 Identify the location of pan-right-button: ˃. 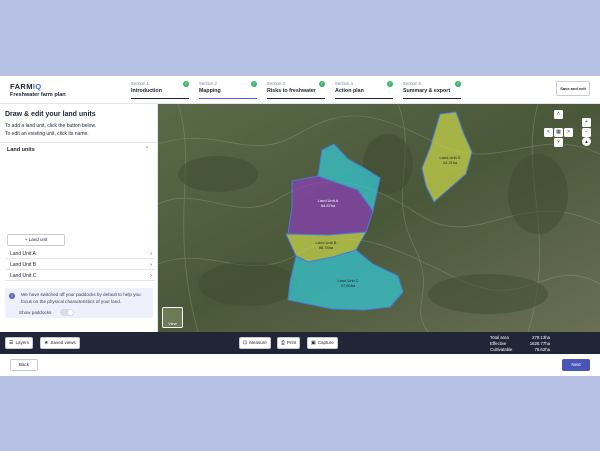
(568, 132).